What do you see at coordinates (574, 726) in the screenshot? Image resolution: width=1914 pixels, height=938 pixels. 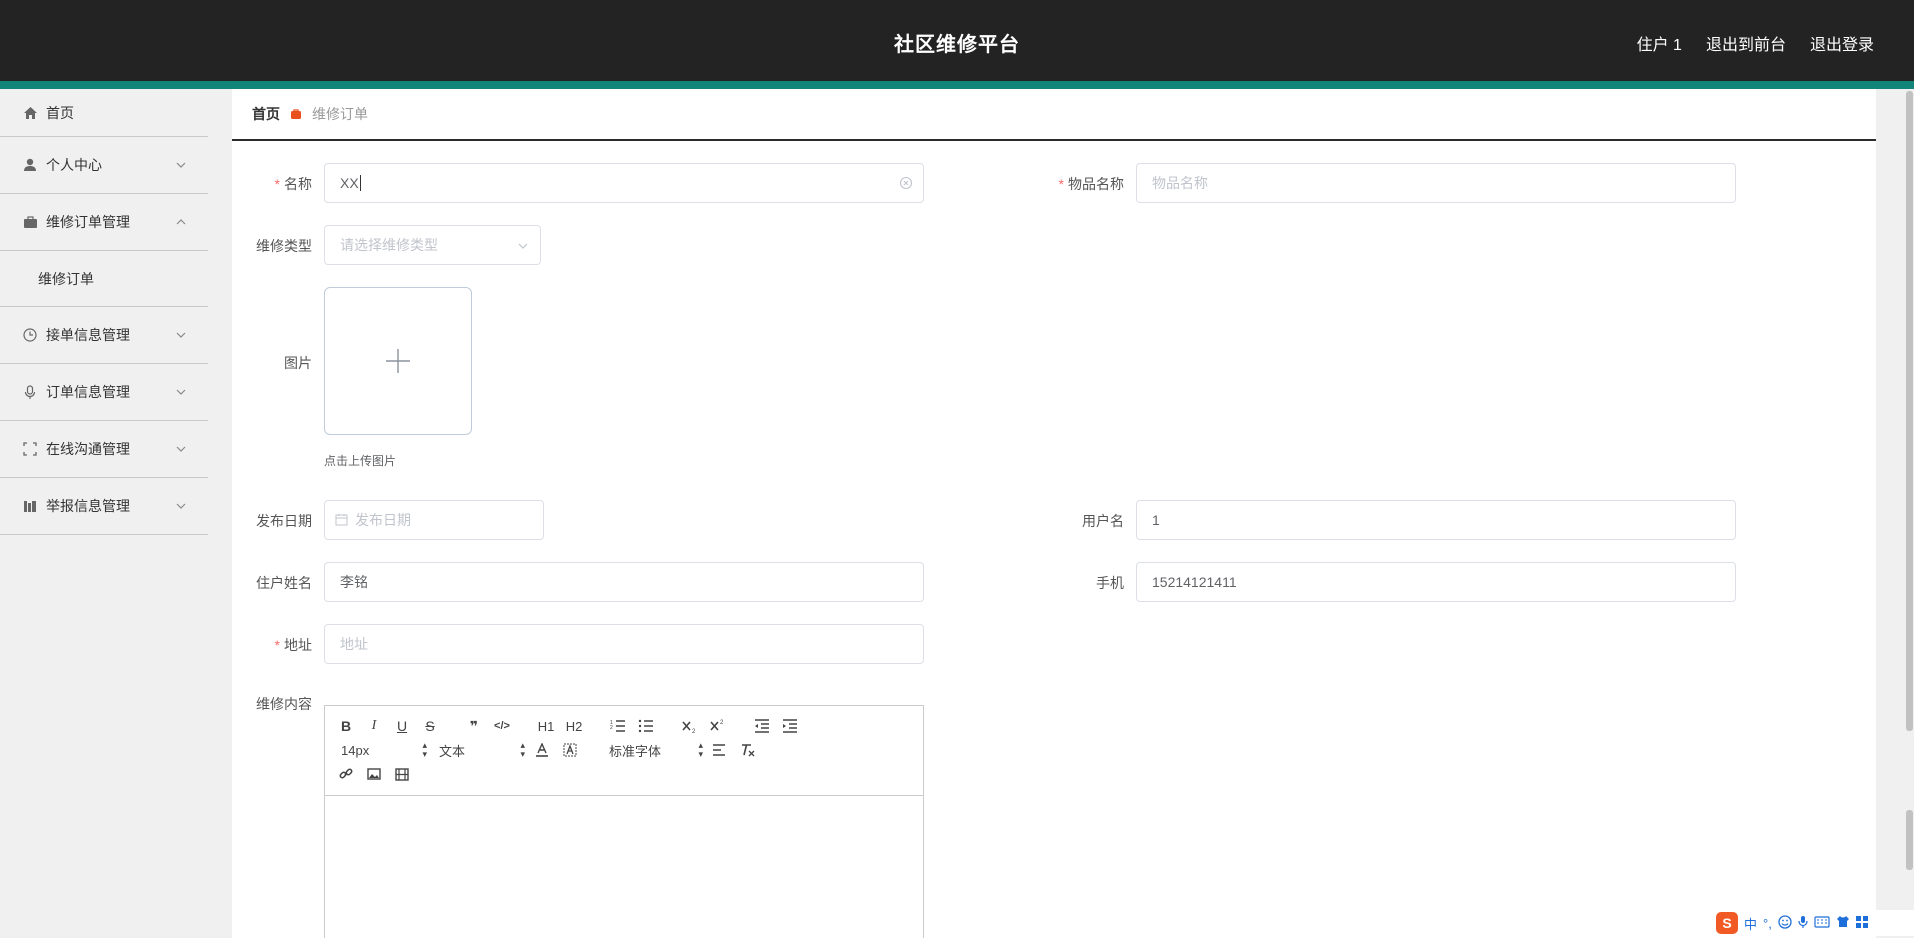 I see `header2-button: H2` at bounding box center [574, 726].